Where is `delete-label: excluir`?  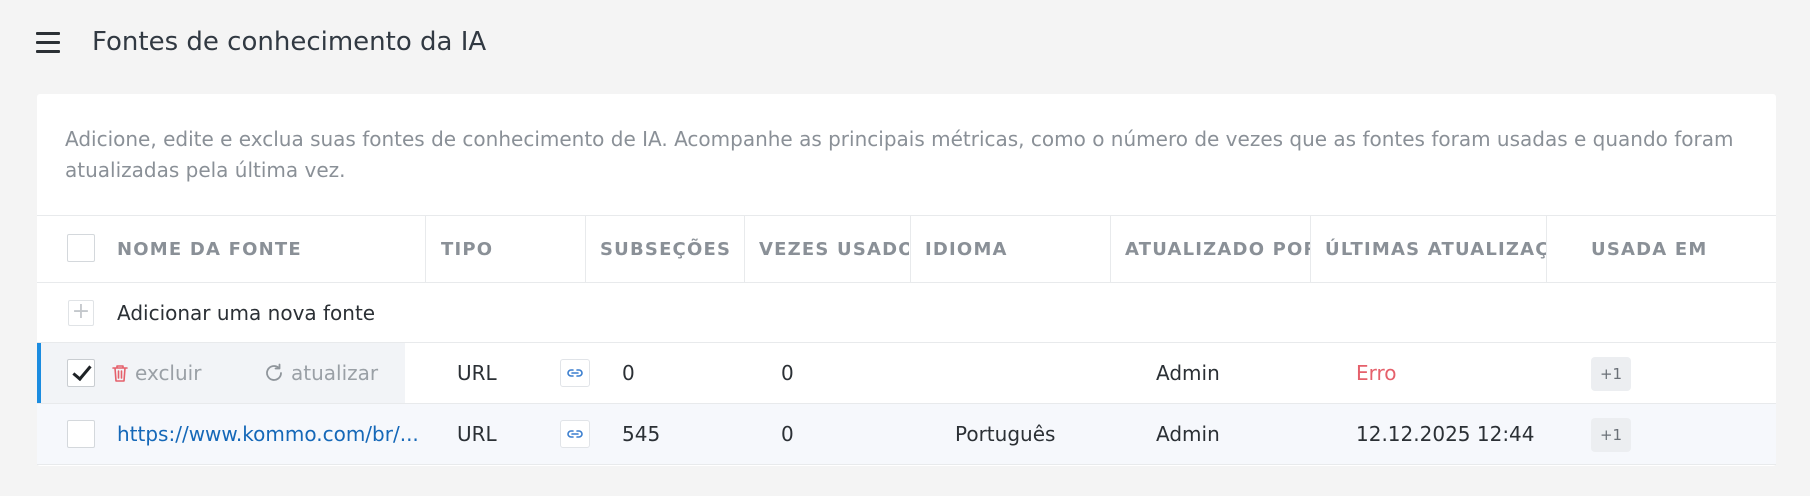
delete-label: excluir is located at coordinates (168, 373).